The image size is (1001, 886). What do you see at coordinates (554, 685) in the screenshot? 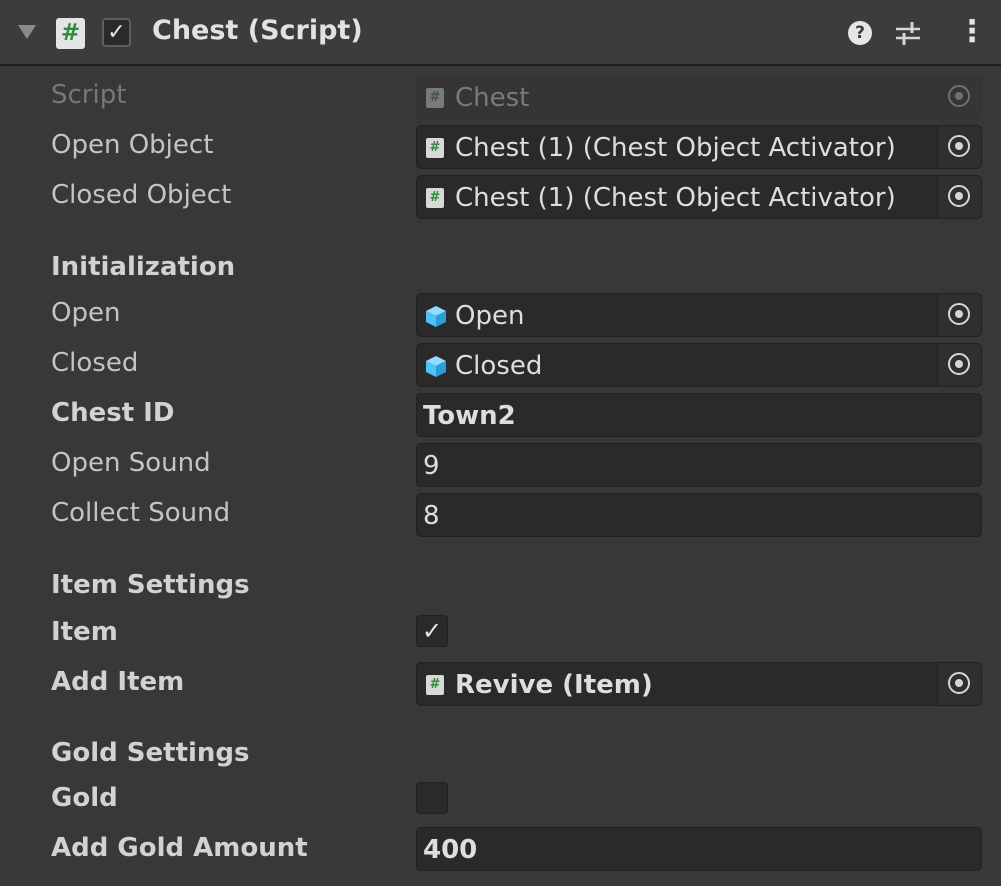
I see `add-item-value: Revive (Item)` at bounding box center [554, 685].